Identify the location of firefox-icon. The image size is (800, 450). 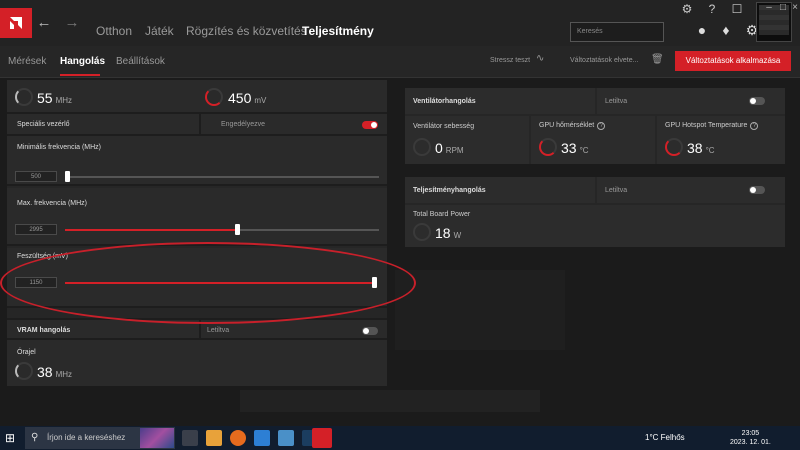
(238, 438).